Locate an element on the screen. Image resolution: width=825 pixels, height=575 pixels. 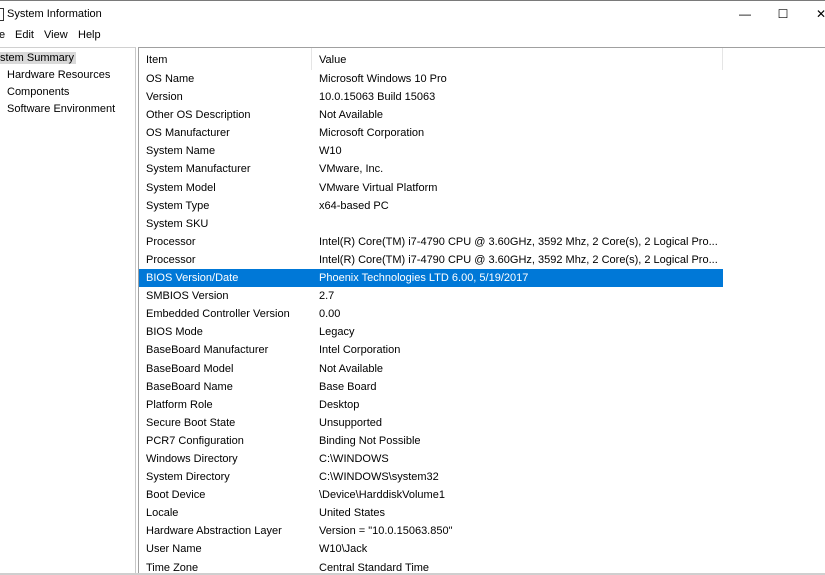
table-row: OS Manufacturer Microsoft Corporation is located at coordinates (431, 133).